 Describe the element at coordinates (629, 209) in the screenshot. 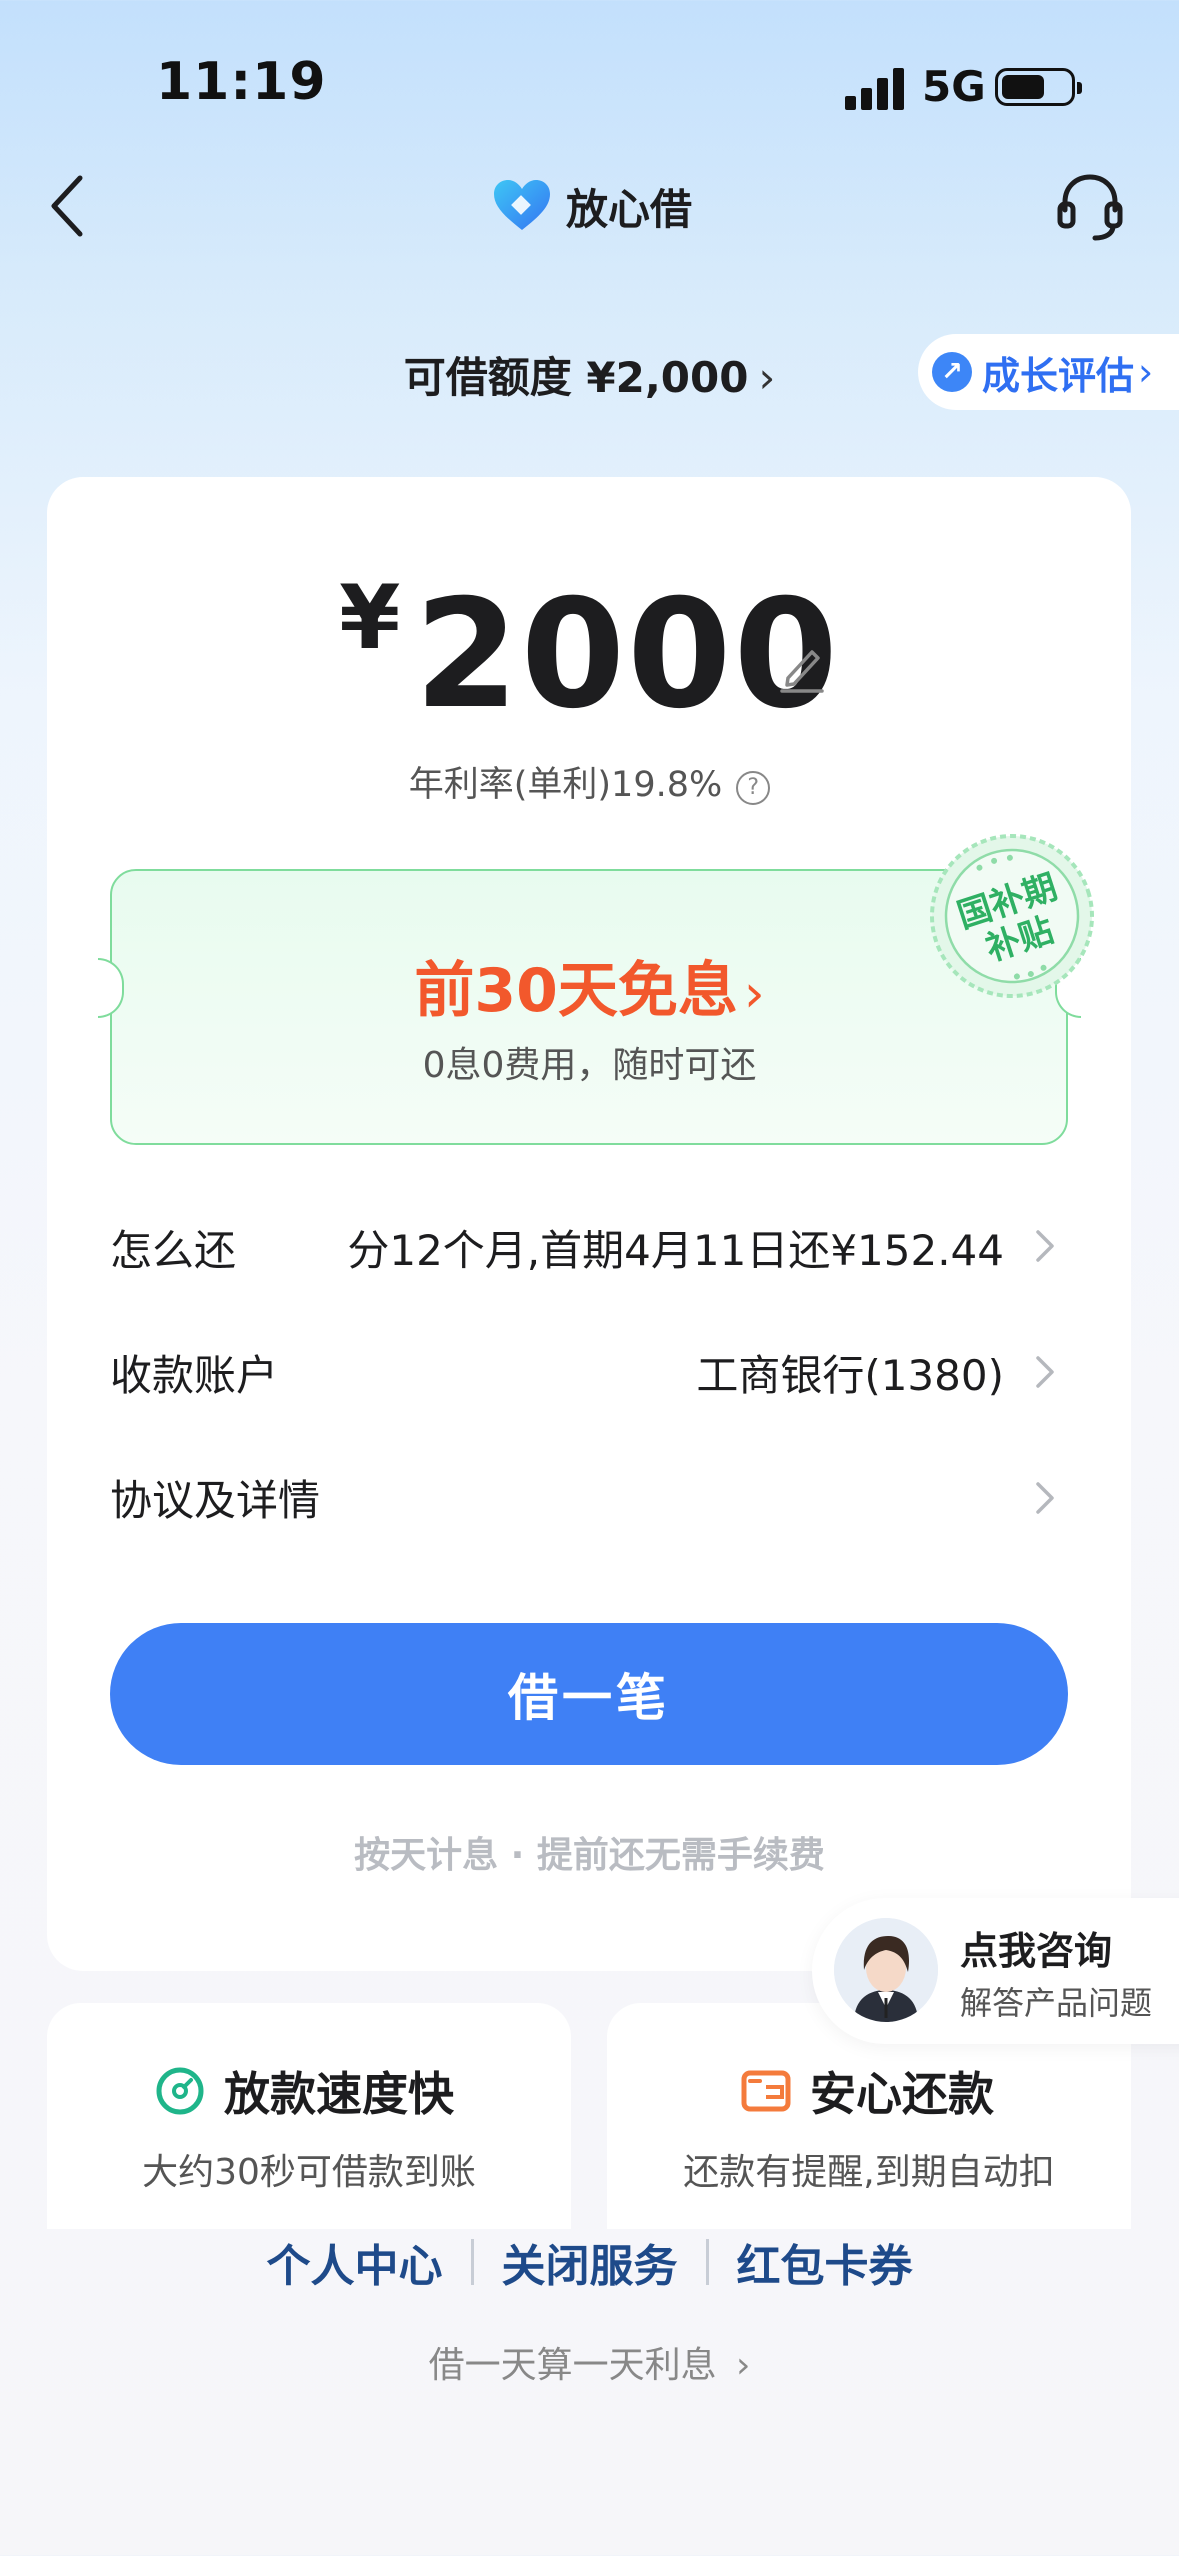

I see `app-title: 放心借` at that location.